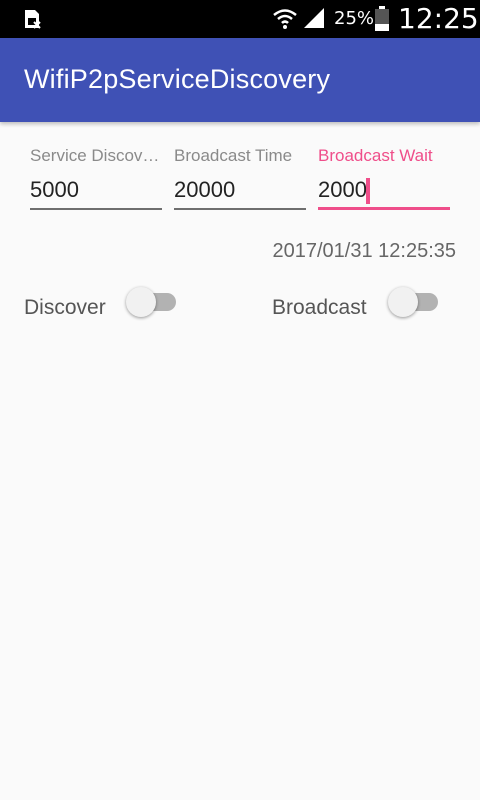 The image size is (480, 800). I want to click on broadcast-switch, so click(416, 302).